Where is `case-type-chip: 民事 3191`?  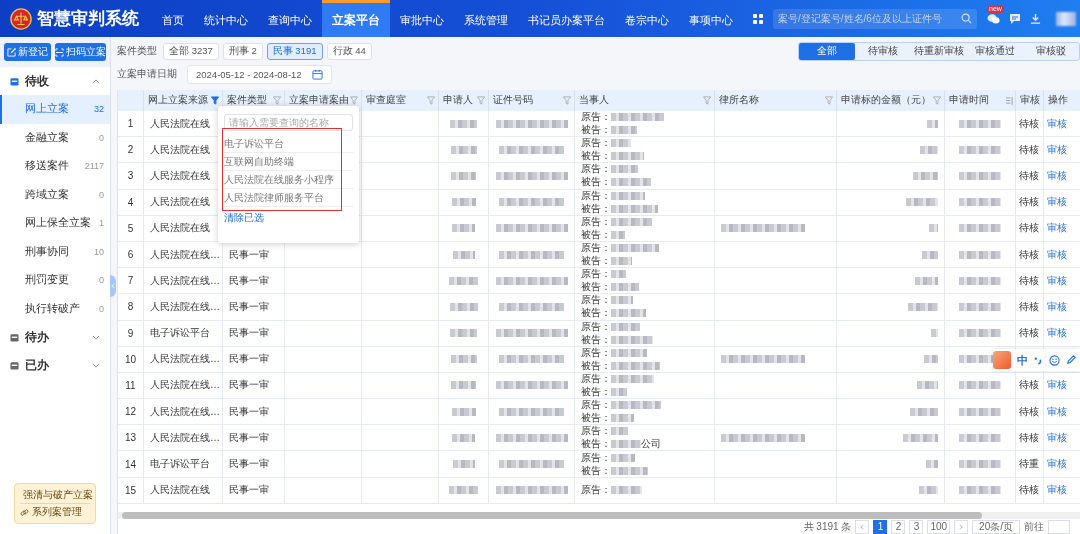 case-type-chip: 民事 3191 is located at coordinates (294, 51).